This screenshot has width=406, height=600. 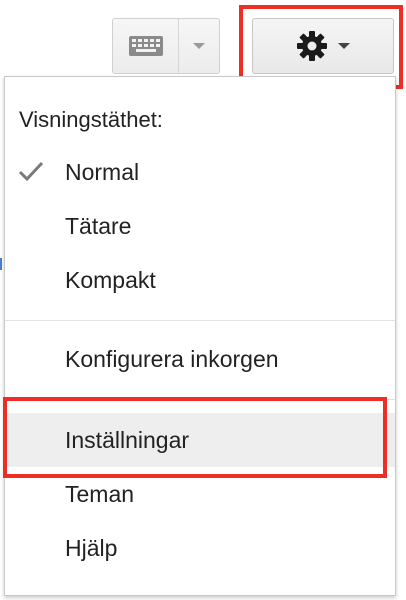 What do you see at coordinates (110, 279) in the screenshot?
I see `menu-item-label: Kompakt` at bounding box center [110, 279].